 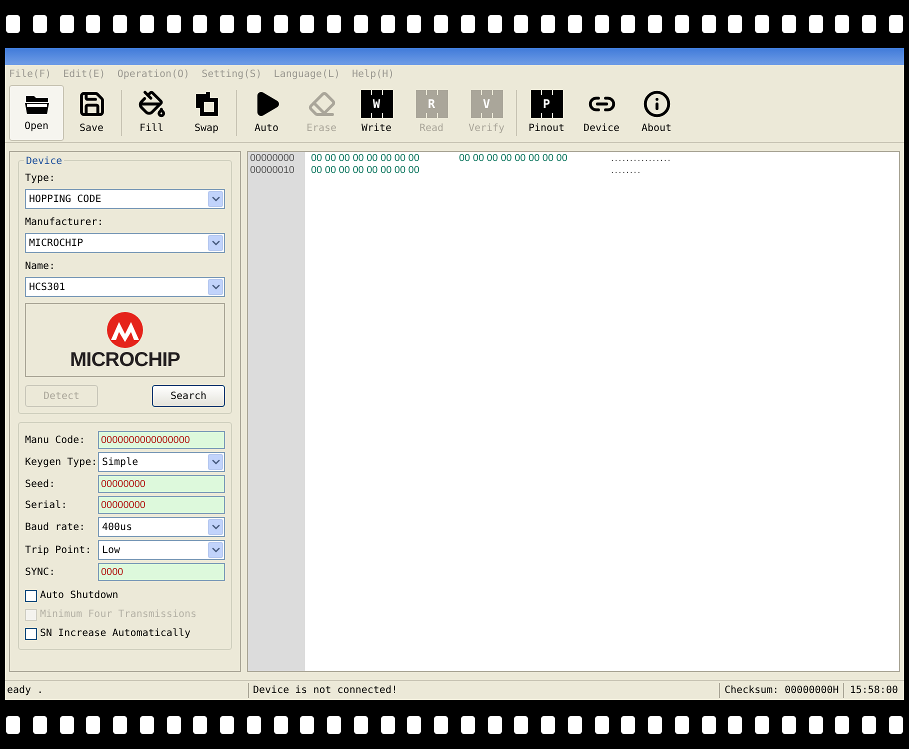 I want to click on chip-label: P, so click(x=546, y=104).